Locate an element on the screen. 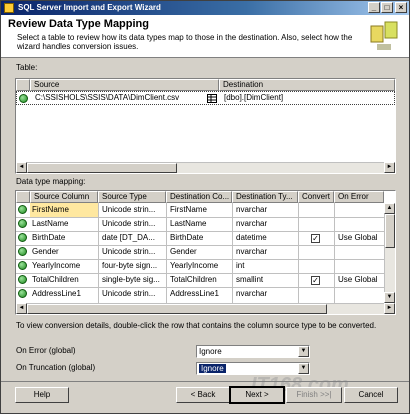 This screenshot has height=414, width=410. mapping-col-source-type: Source Type is located at coordinates (132, 197).